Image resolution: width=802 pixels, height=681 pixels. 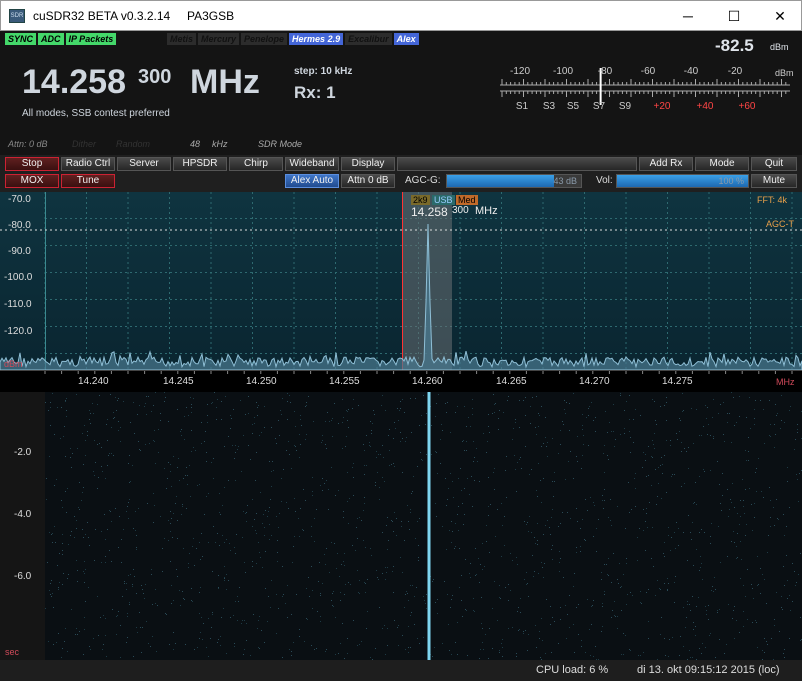 What do you see at coordinates (784, 73) in the screenshot?
I see `smeter-unit: dBm` at bounding box center [784, 73].